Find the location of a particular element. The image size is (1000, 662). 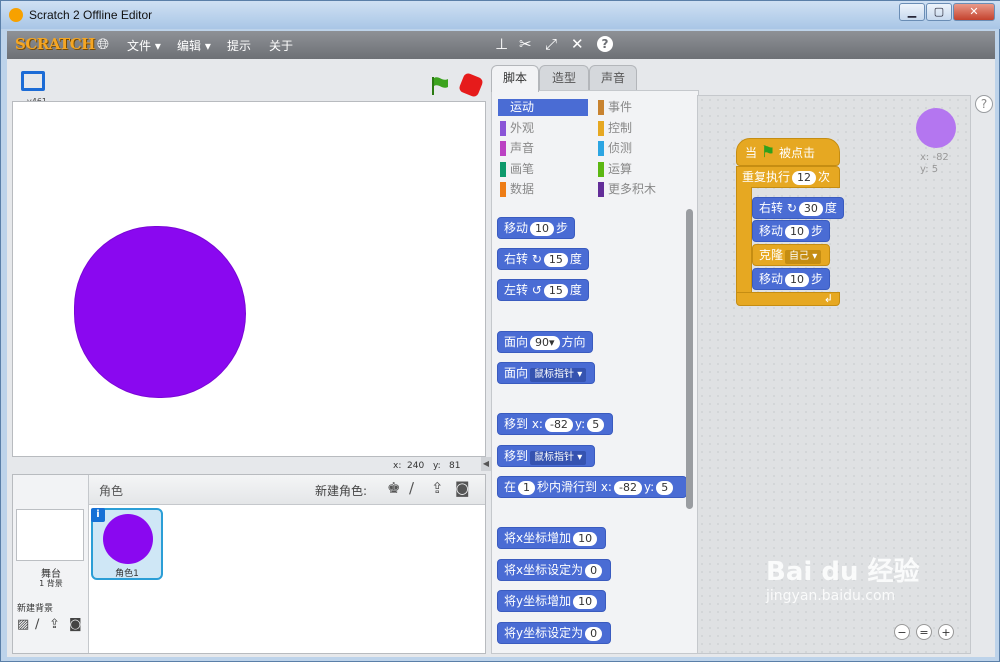

block-point-towards: 面向 鼠标指针 ▾ is located at coordinates (546, 373).